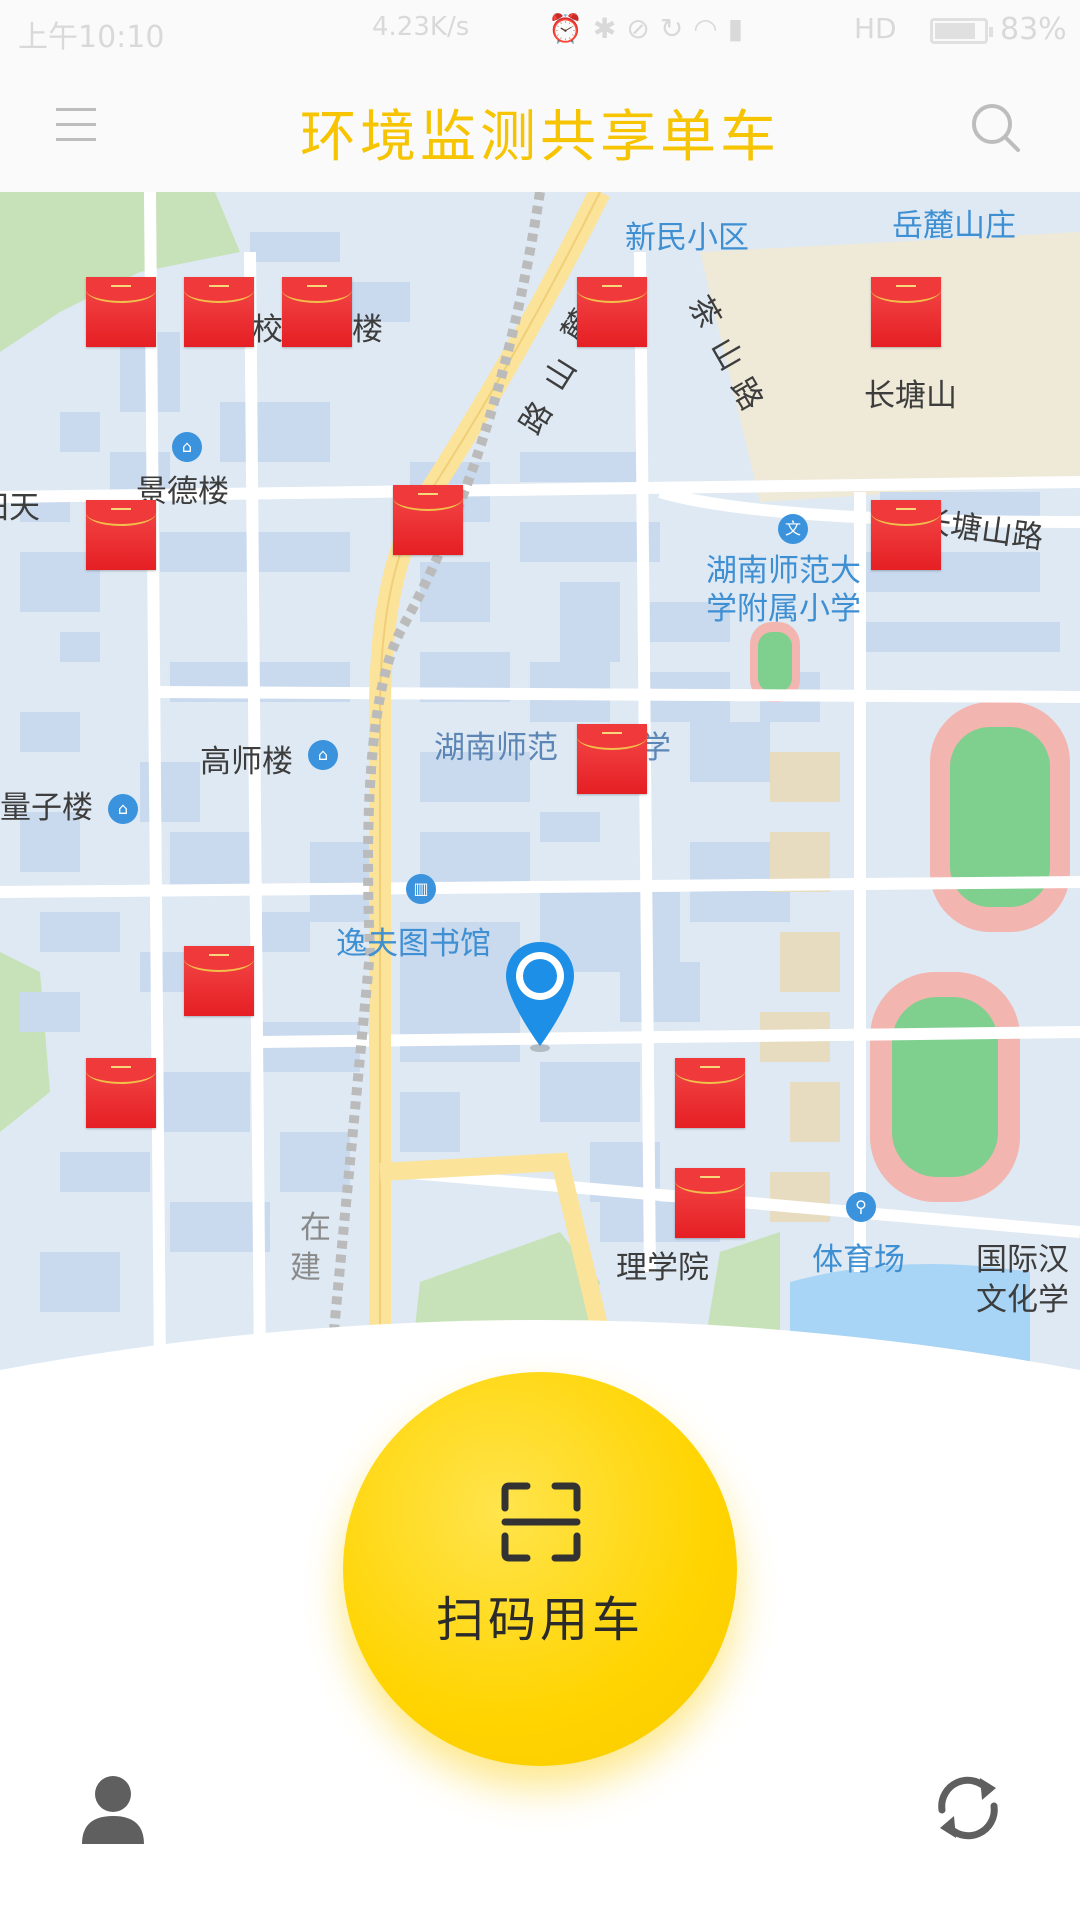  Describe the element at coordinates (1022, 1300) in the screenshot. I see `map-label-culture: 文化学` at that location.